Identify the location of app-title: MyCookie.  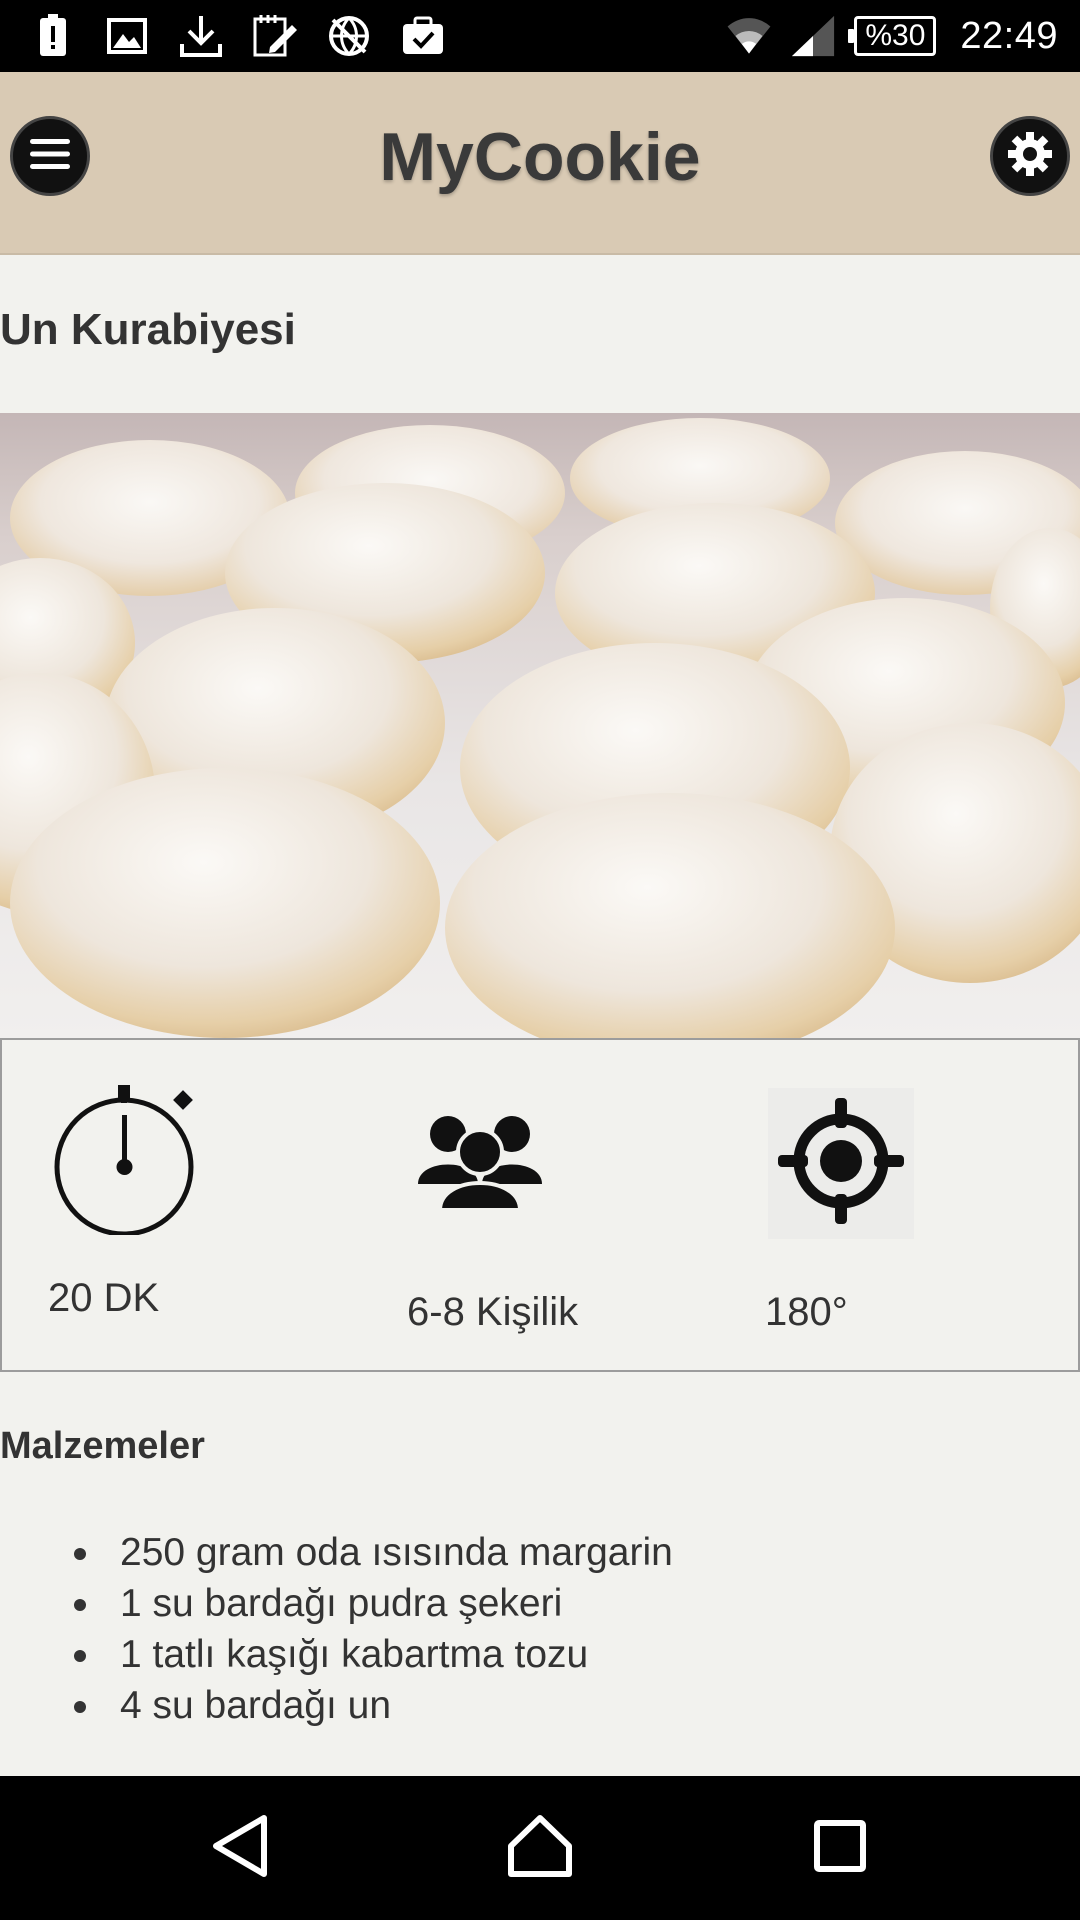
(540, 157).